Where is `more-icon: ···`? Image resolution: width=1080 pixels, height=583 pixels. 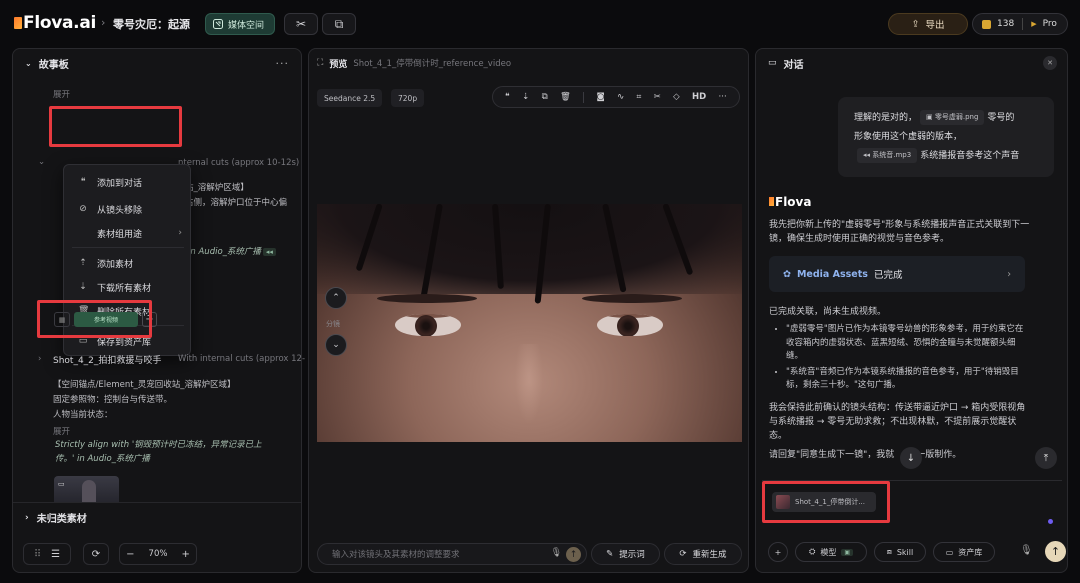 more-icon: ··· is located at coordinates (723, 97).